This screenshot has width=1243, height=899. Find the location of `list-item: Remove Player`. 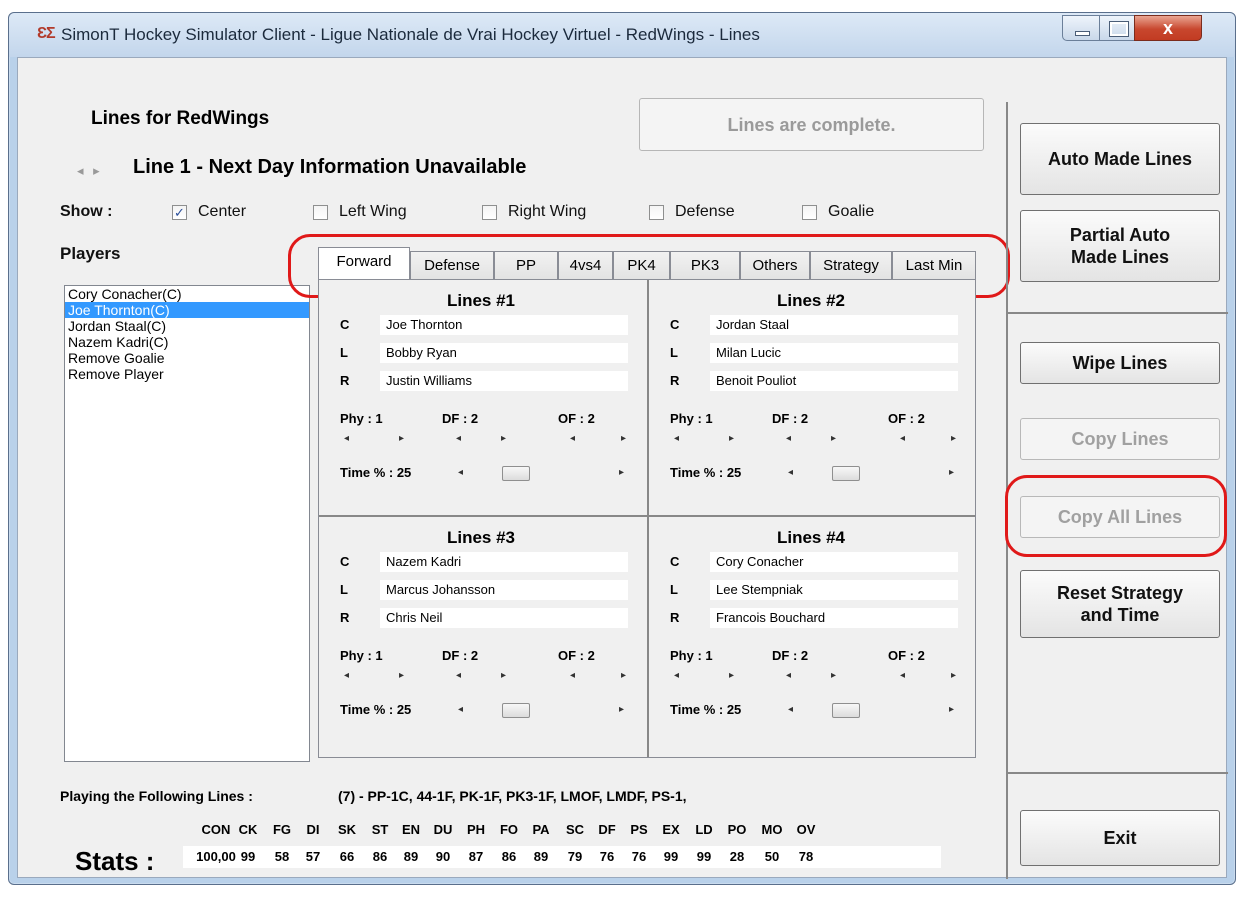

list-item: Remove Player is located at coordinates (187, 374).